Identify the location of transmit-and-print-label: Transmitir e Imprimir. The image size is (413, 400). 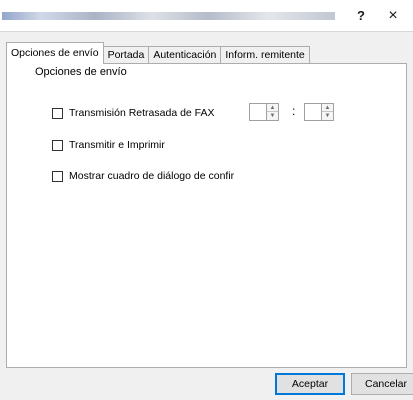
(117, 145).